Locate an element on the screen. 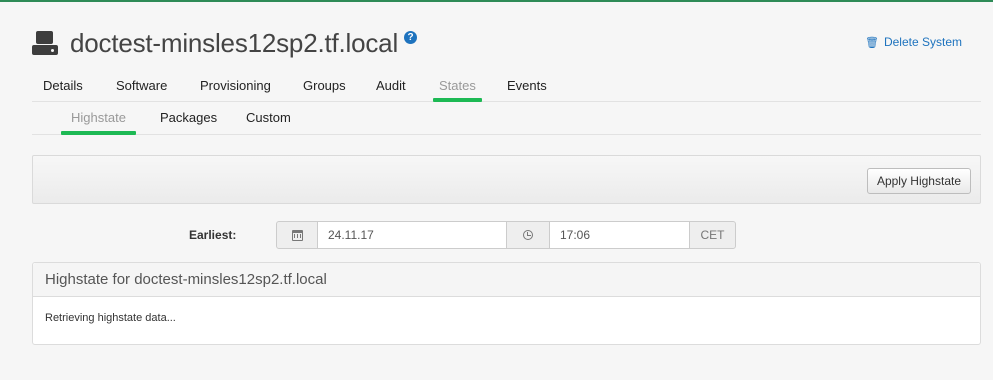 The width and height of the screenshot is (993, 380). subtab-highstate: Highstate is located at coordinates (98, 122).